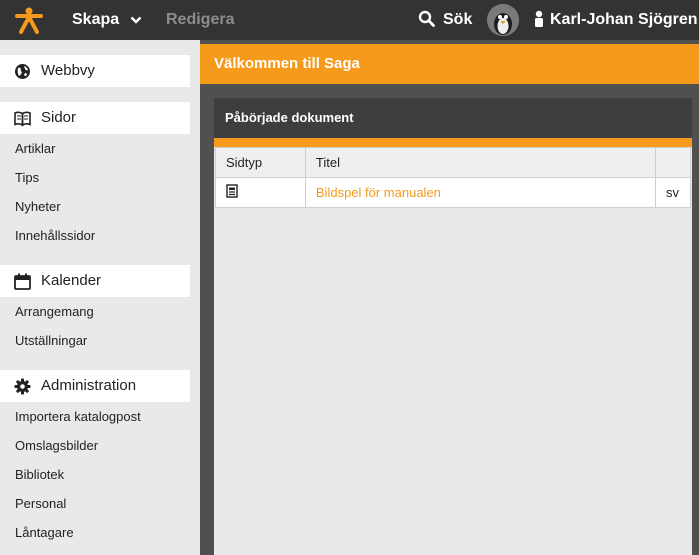 This screenshot has height=555, width=699. What do you see at coordinates (56, 446) in the screenshot?
I see `sidebar-item-omslagsbilder: Omslagsbilder` at bounding box center [56, 446].